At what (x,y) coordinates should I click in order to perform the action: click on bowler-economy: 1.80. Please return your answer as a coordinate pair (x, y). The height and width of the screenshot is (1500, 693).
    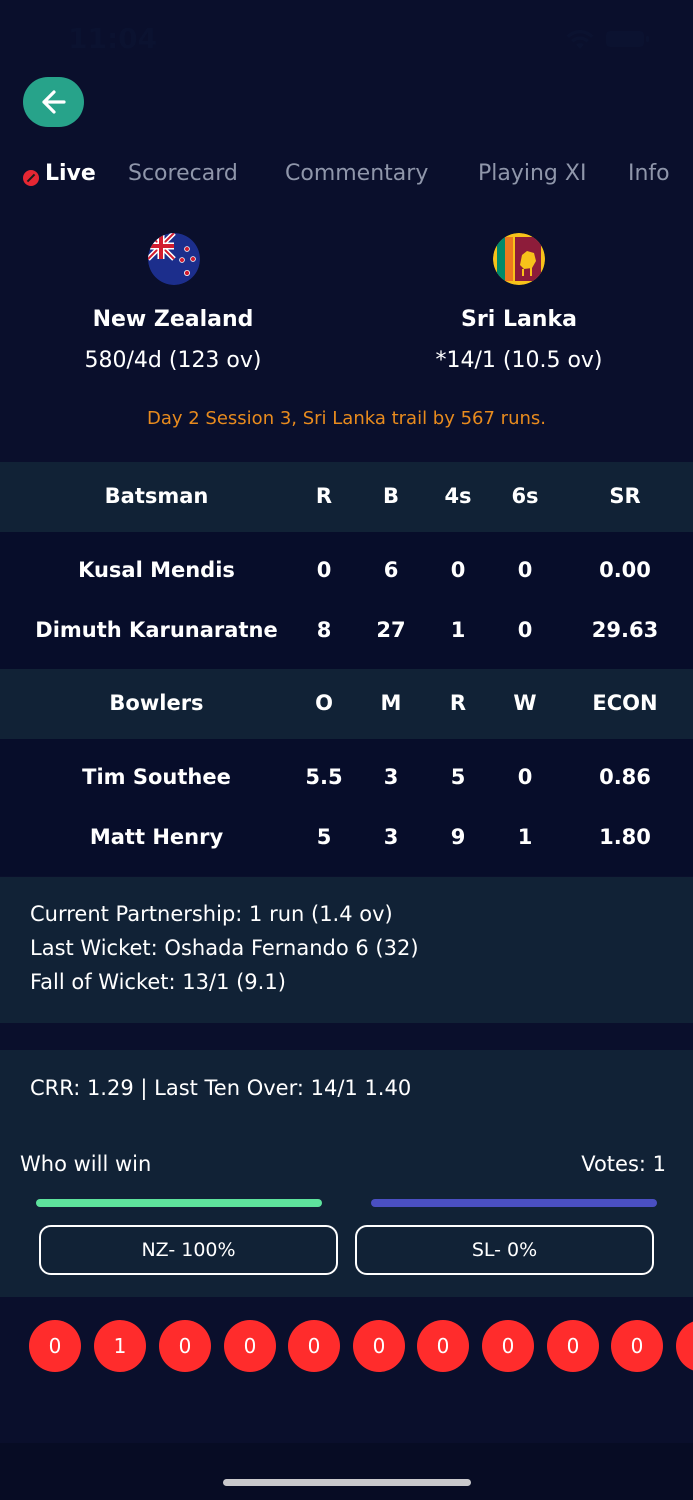
    Looking at the image, I should click on (625, 837).